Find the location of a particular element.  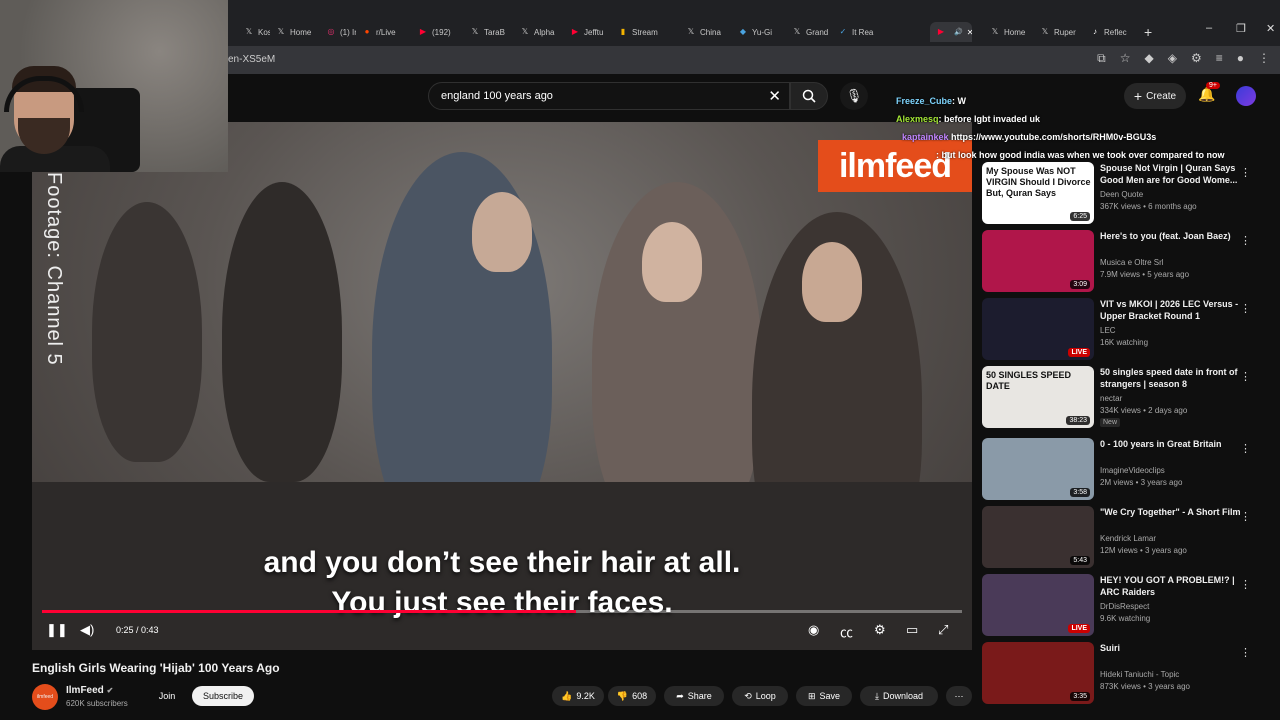

recommended-channel: Hideki Taniuchi - Topic is located at coordinates (1139, 674).